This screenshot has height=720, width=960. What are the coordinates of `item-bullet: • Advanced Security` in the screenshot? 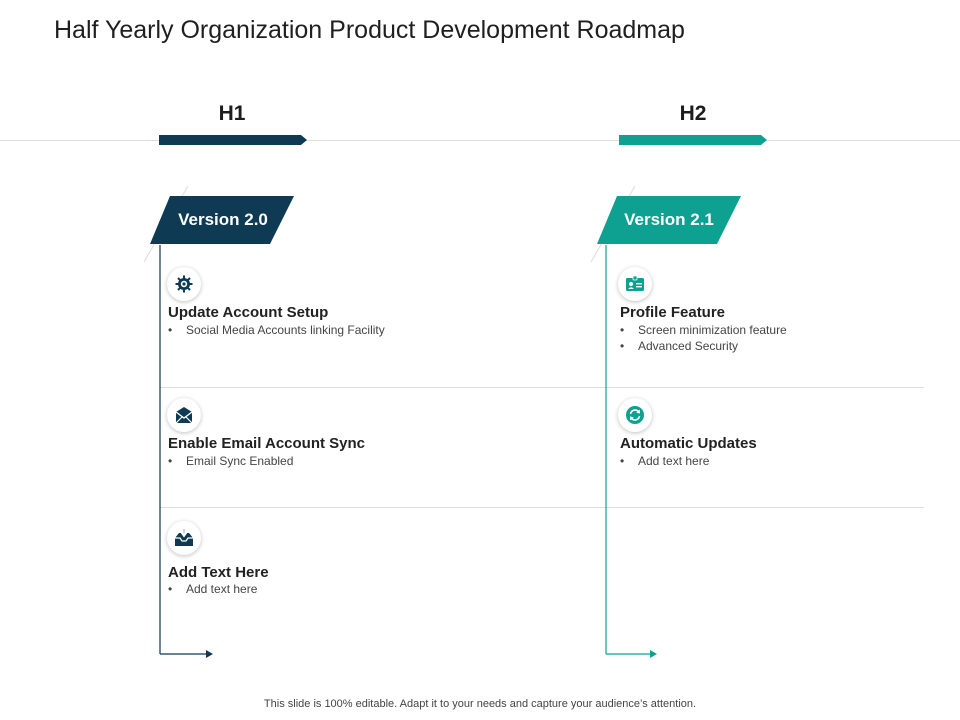 It's located at (679, 346).